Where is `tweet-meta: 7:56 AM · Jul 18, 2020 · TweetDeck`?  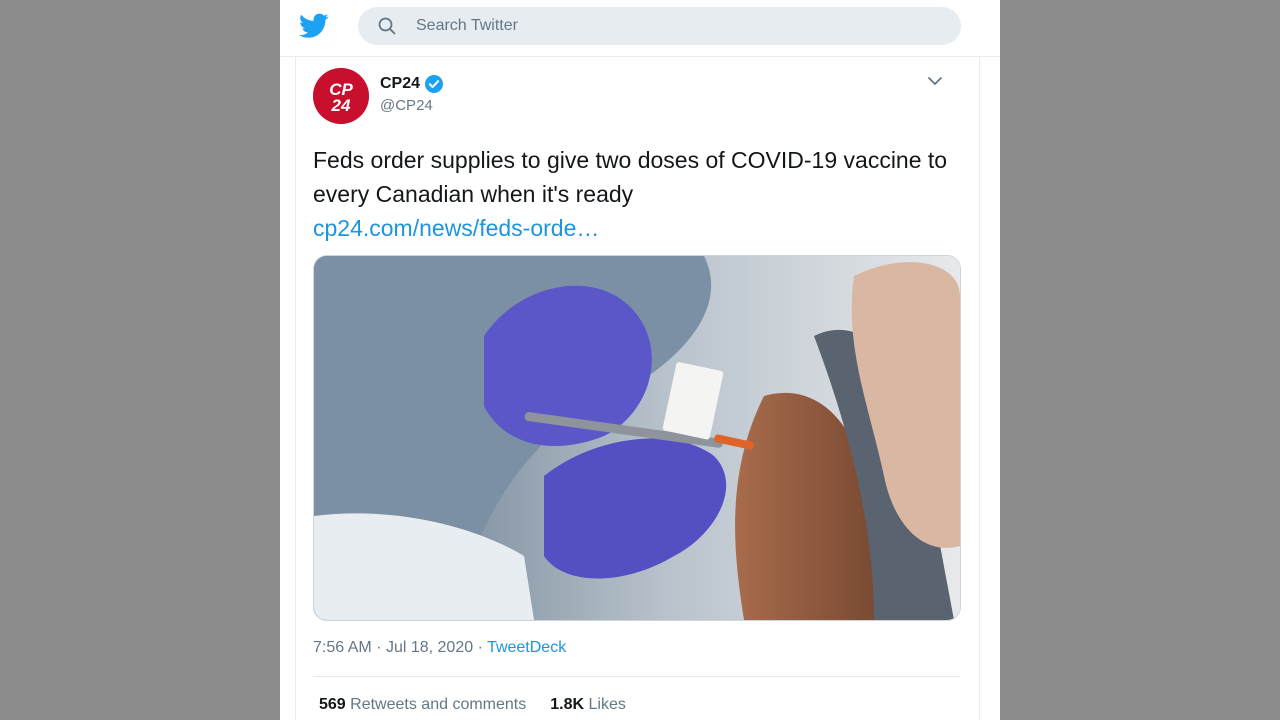
tweet-meta: 7:56 AM · Jul 18, 2020 · TweetDeck is located at coordinates (439, 648).